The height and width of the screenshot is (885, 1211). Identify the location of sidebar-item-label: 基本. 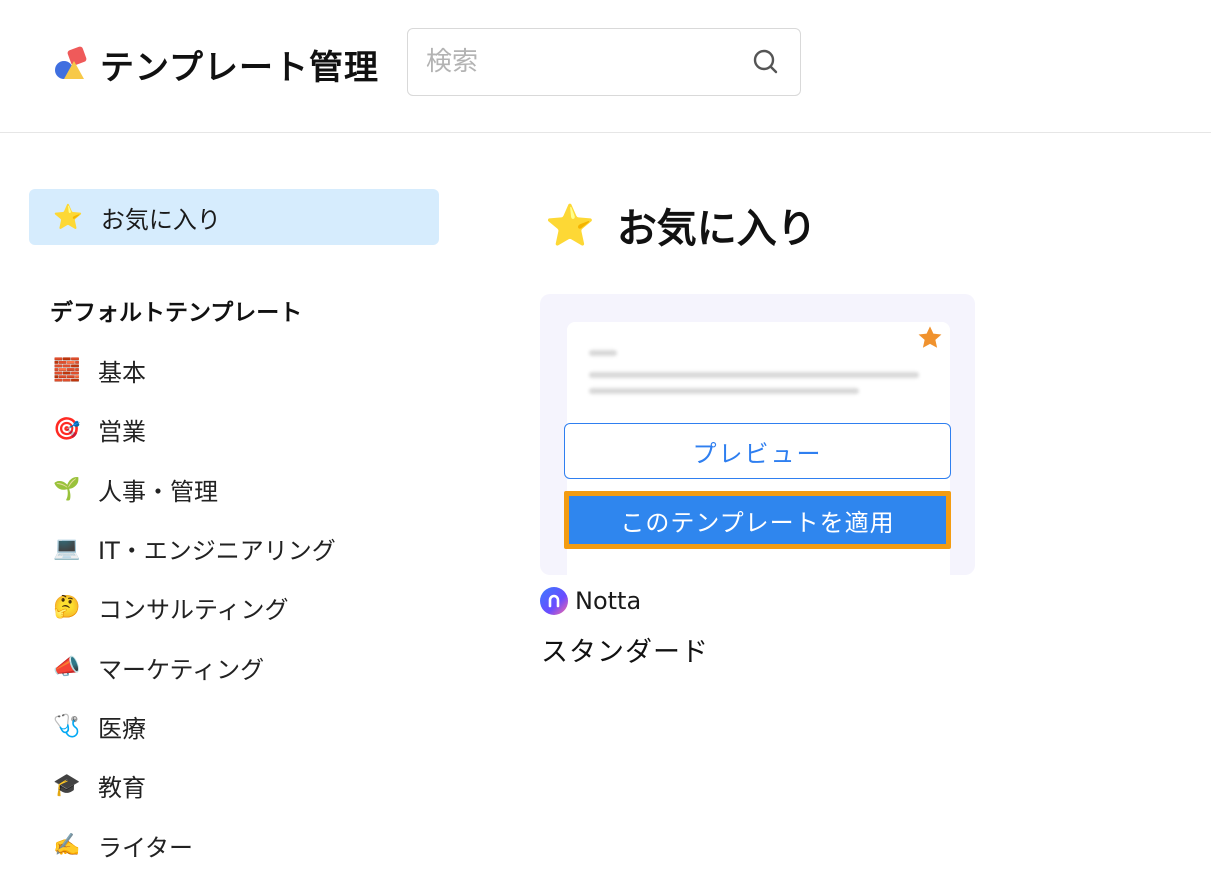
(122, 373).